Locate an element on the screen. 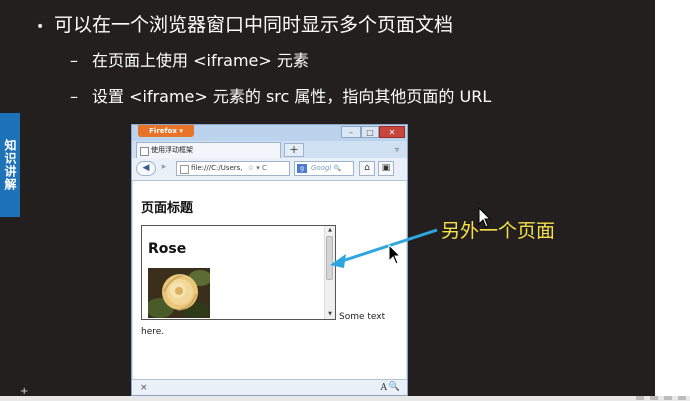 The image size is (690, 401). annotation-label: 另外一个页面 is located at coordinates (498, 231).